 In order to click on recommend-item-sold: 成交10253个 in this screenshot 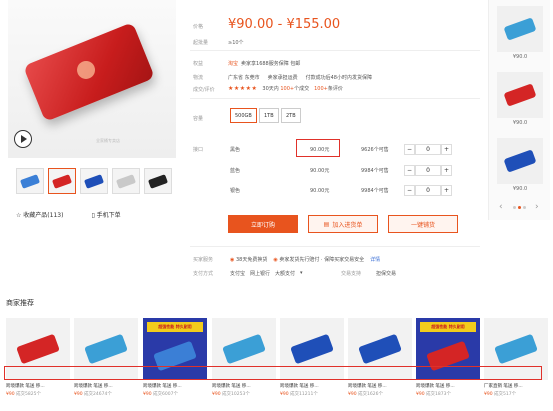, I will do `click(236, 394)`.